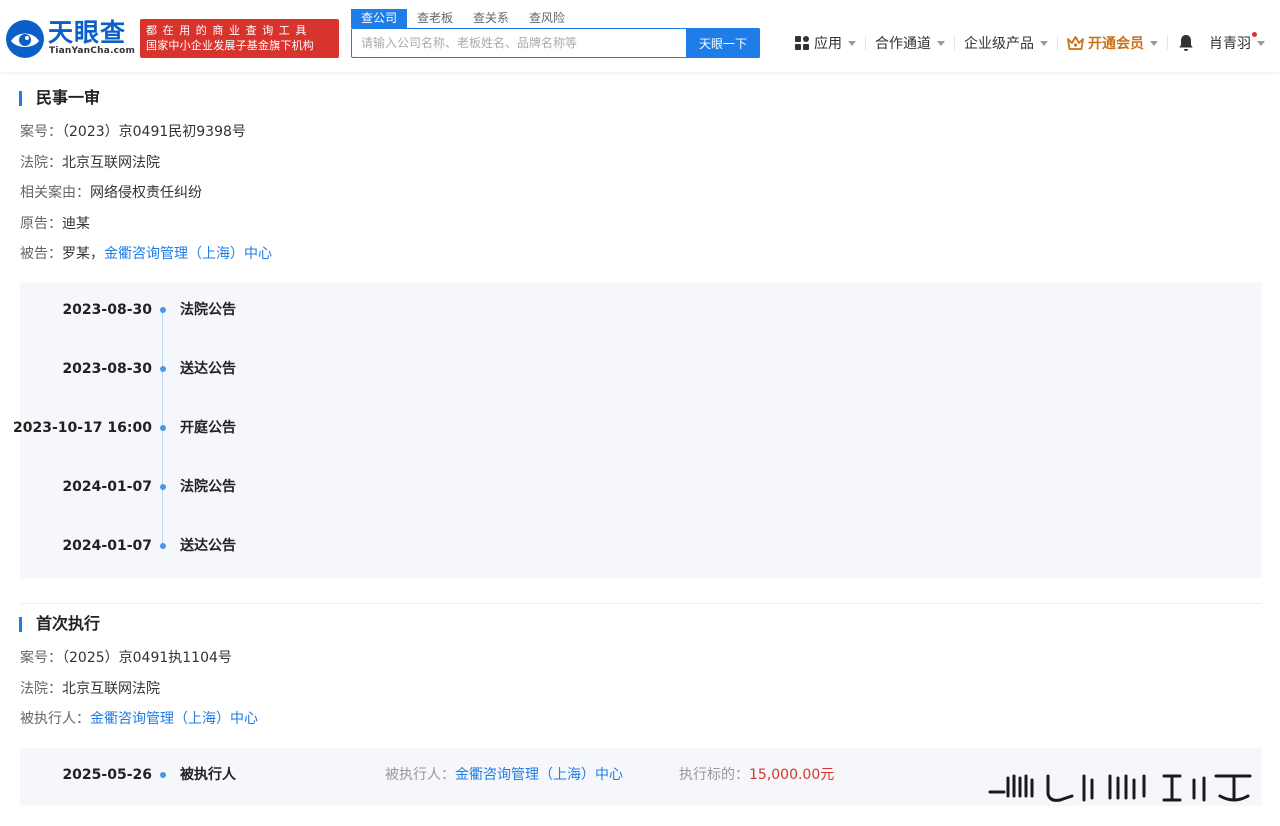  Describe the element at coordinates (714, 775) in the screenshot. I see `execution-amount-label: 执行标的：` at that location.